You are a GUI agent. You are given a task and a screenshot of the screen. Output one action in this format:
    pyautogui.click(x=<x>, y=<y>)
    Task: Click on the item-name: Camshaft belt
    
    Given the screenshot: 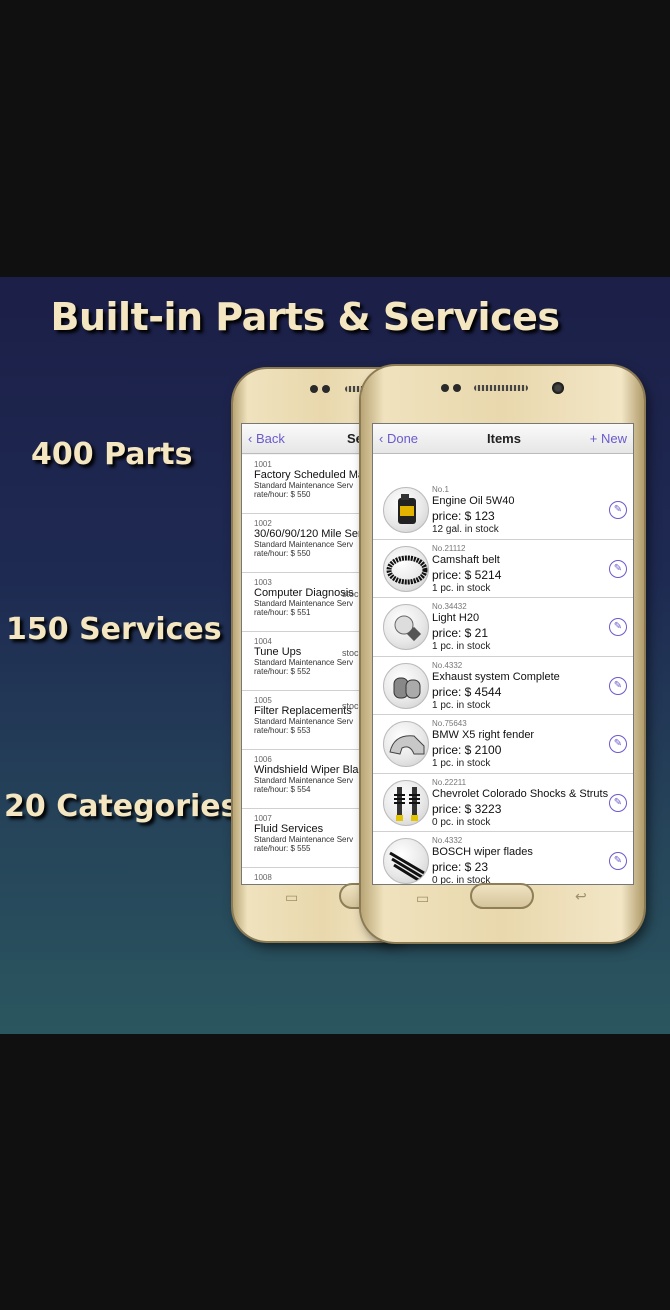 What is the action you would take?
    pyautogui.click(x=466, y=559)
    